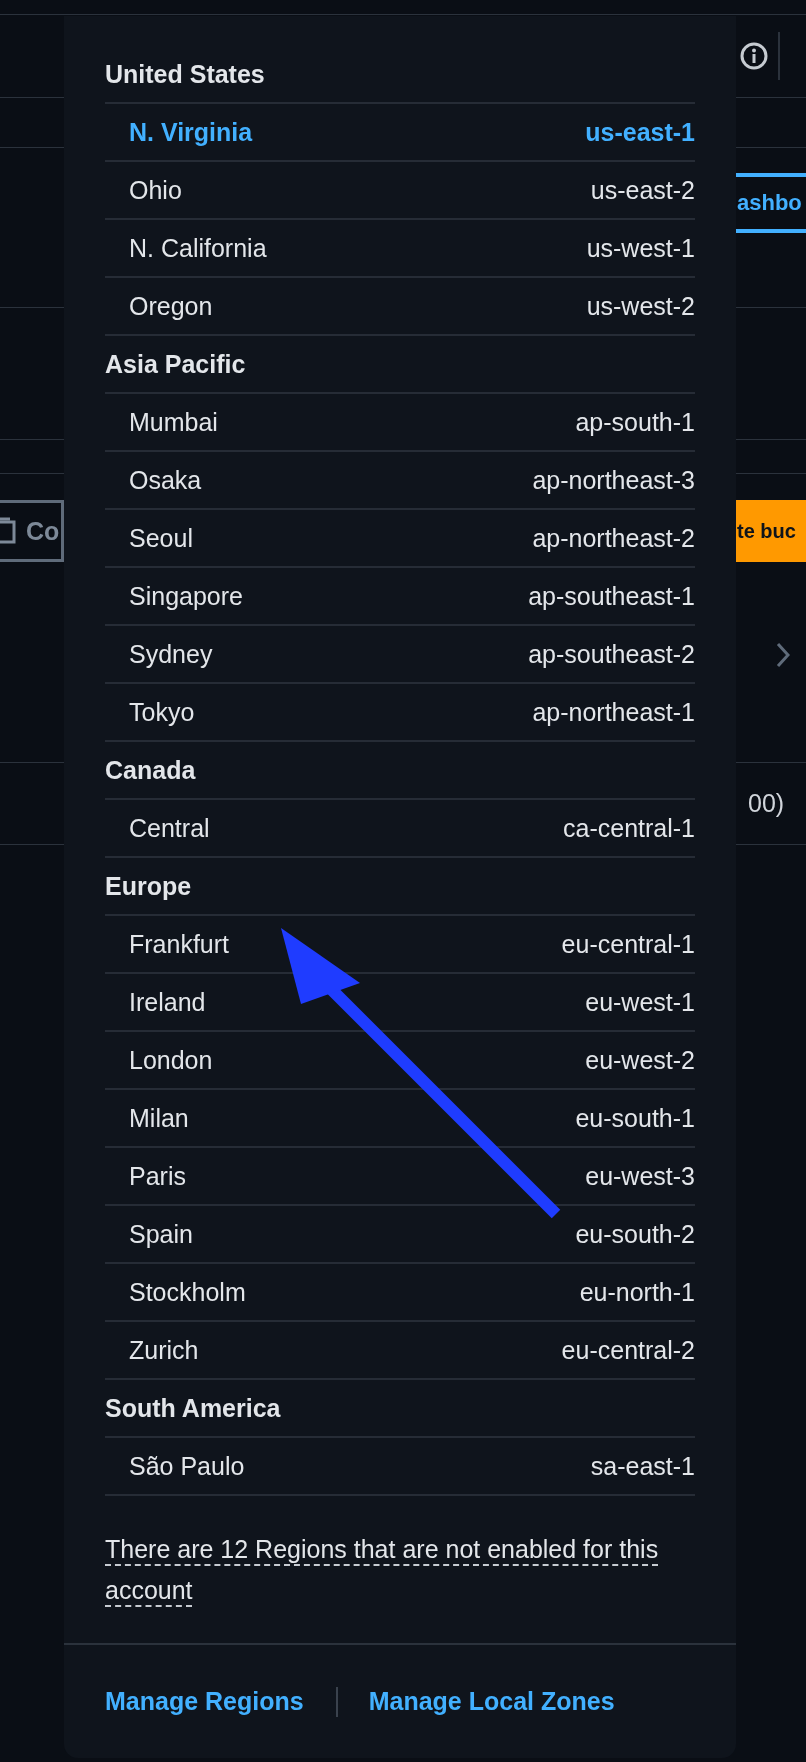 The width and height of the screenshot is (806, 1762). Describe the element at coordinates (191, 132) in the screenshot. I see `region-name: N. Virginia` at that location.